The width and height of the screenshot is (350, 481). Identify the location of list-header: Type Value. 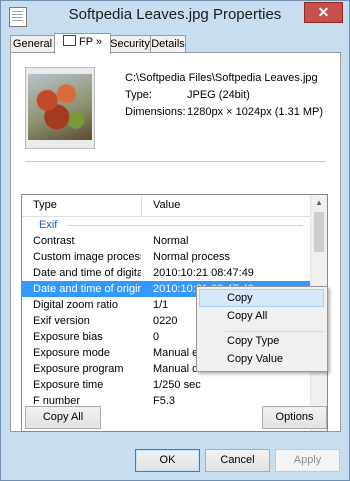
(166, 206).